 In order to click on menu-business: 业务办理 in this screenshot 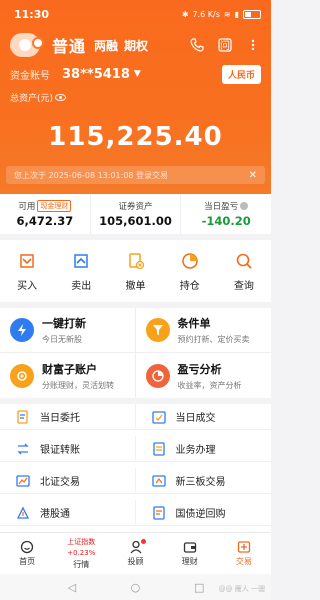, I will do `click(203, 449)`.